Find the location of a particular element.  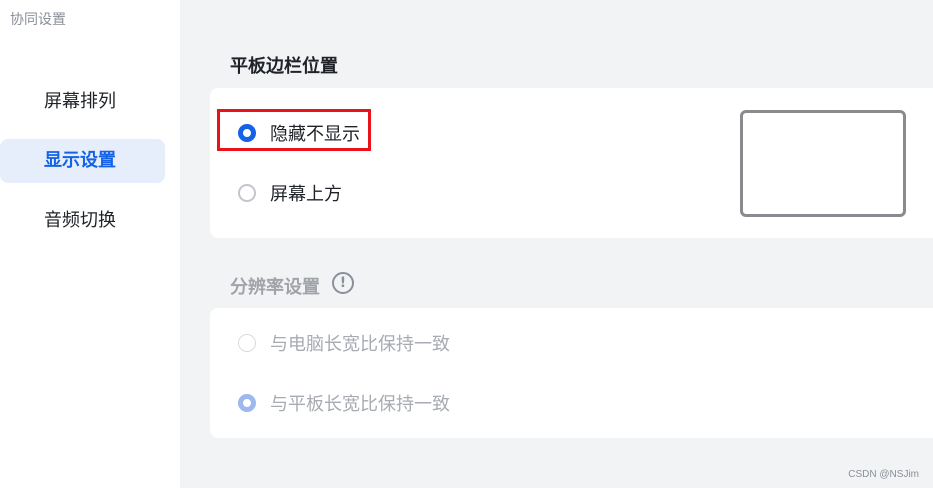

info-icon: ! is located at coordinates (343, 283).